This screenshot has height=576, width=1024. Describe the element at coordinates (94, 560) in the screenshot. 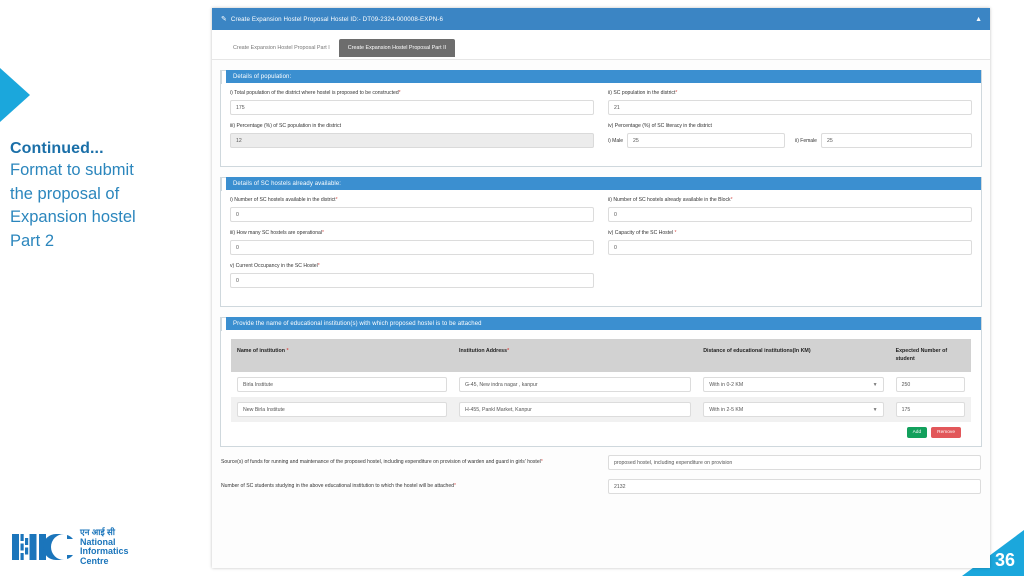

I see `nic-line-3: Centre` at that location.